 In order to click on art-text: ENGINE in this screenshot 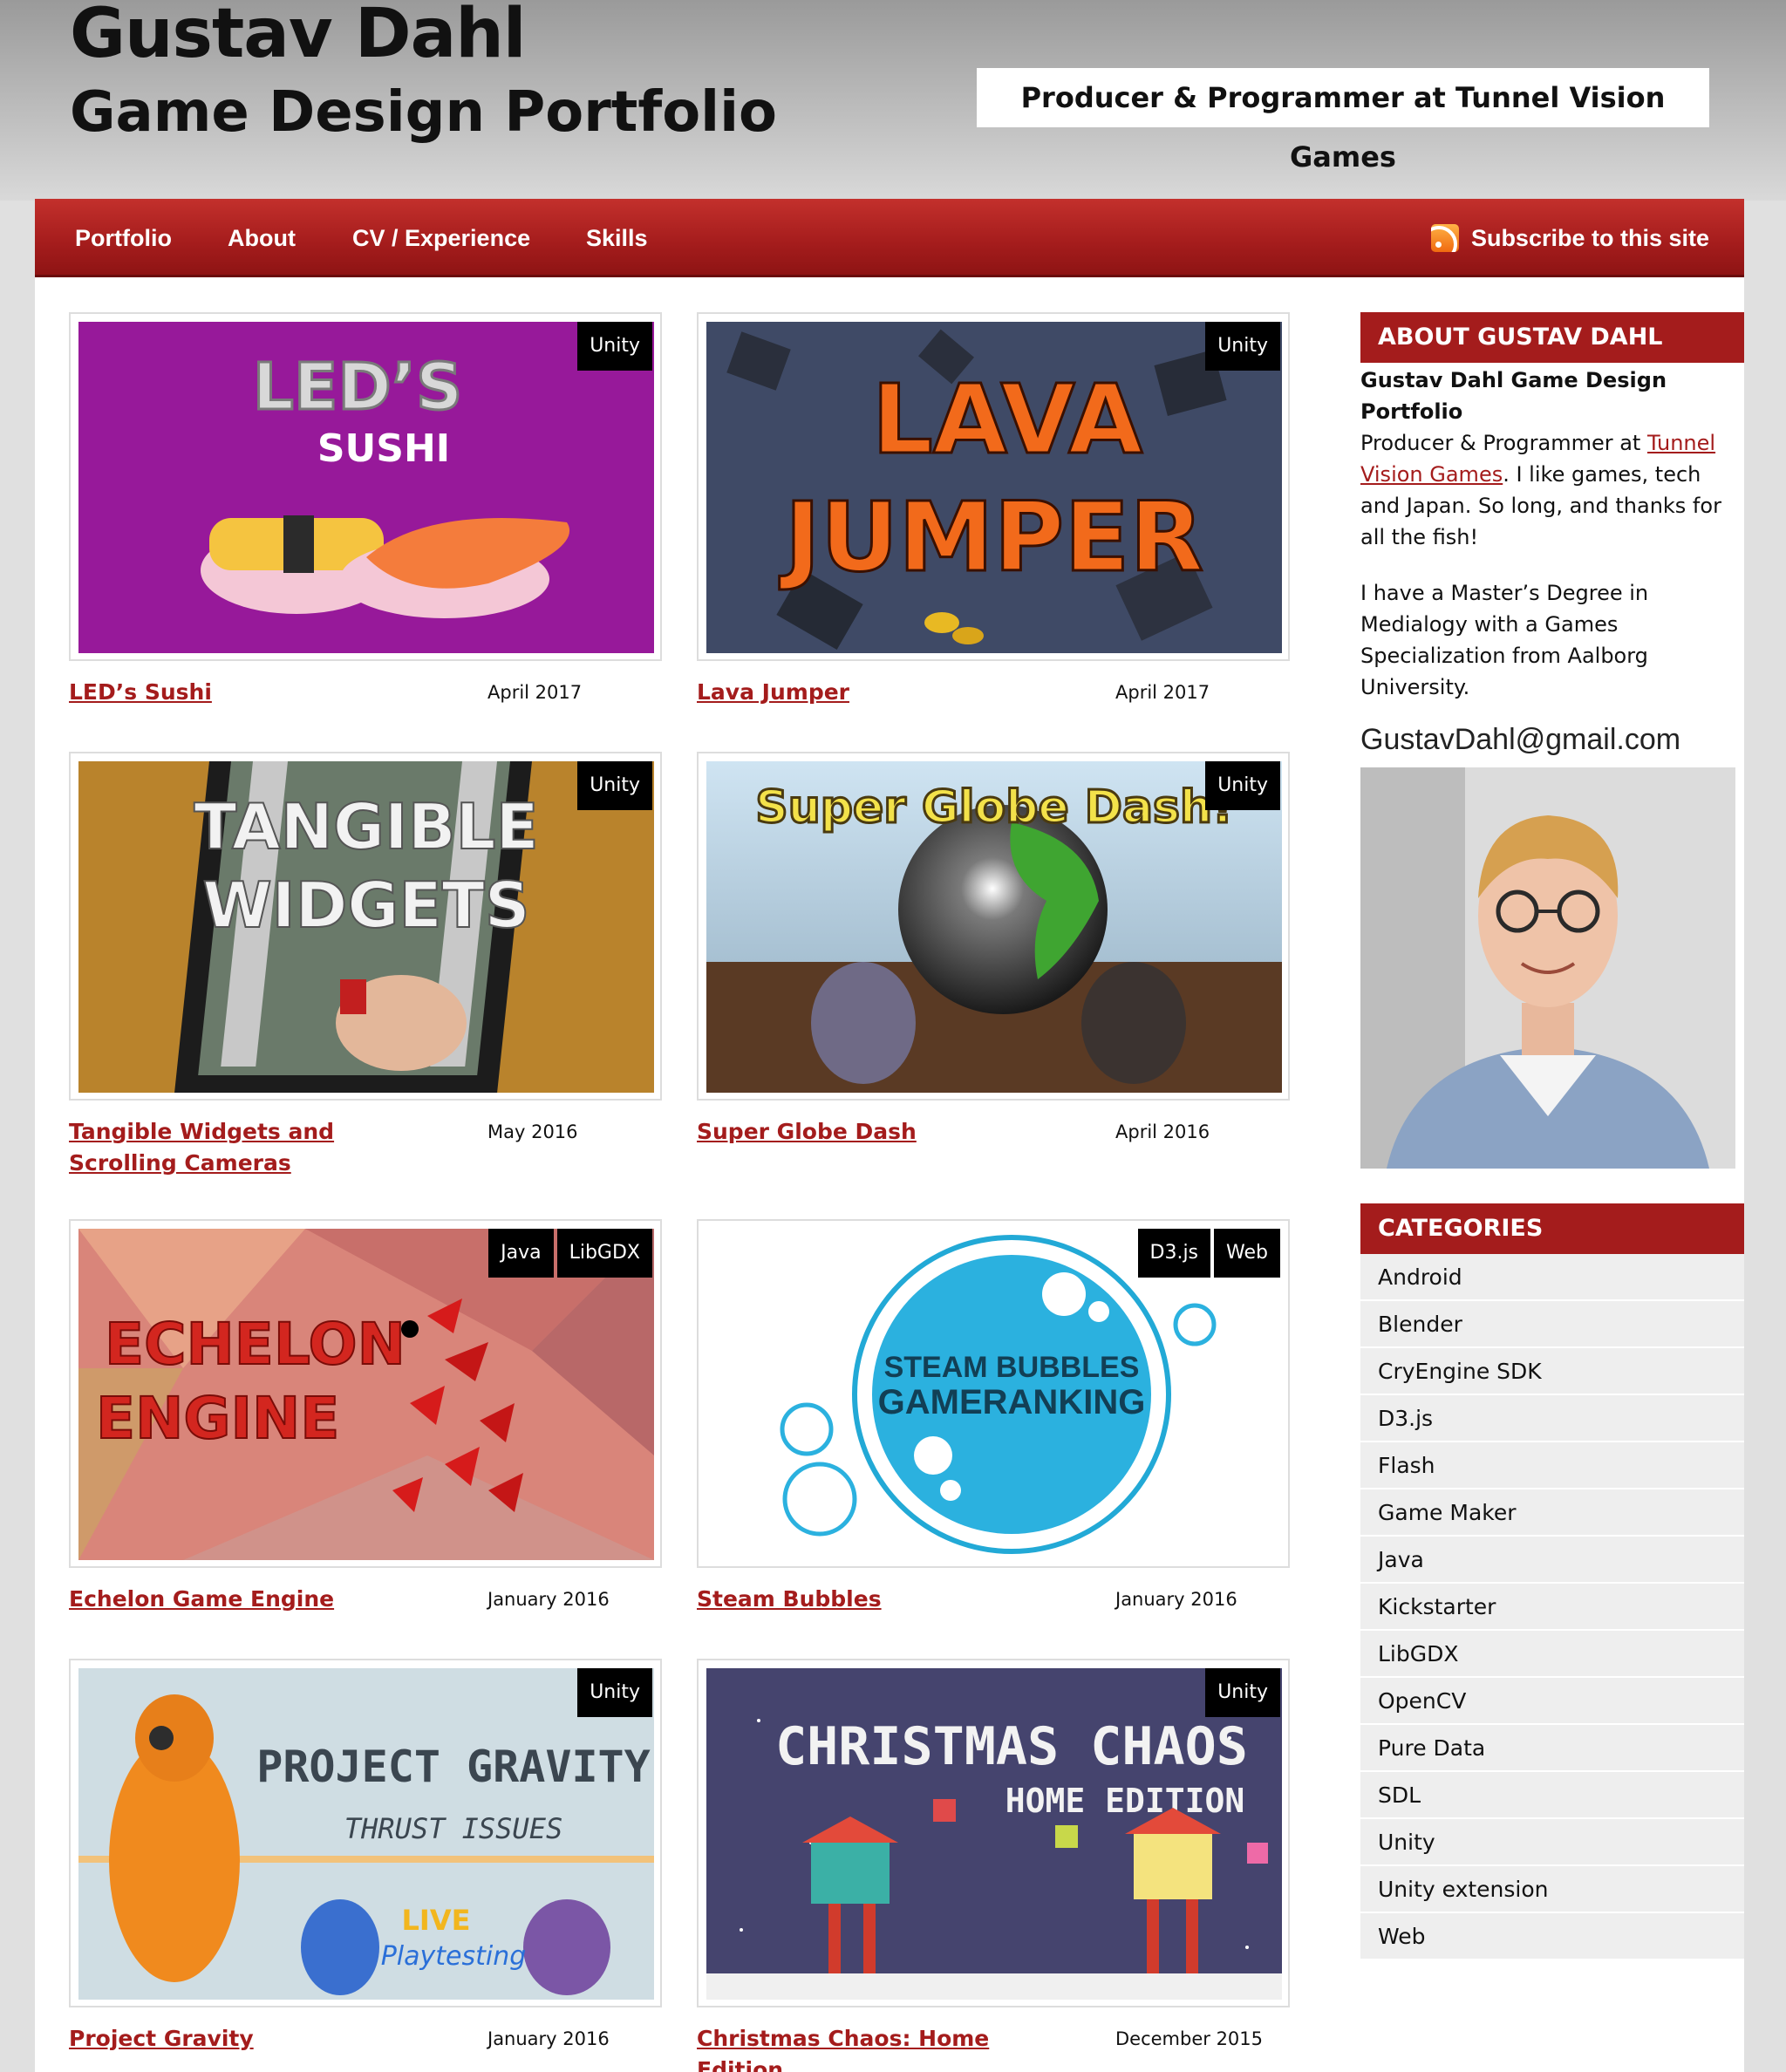, I will do `click(217, 1418)`.